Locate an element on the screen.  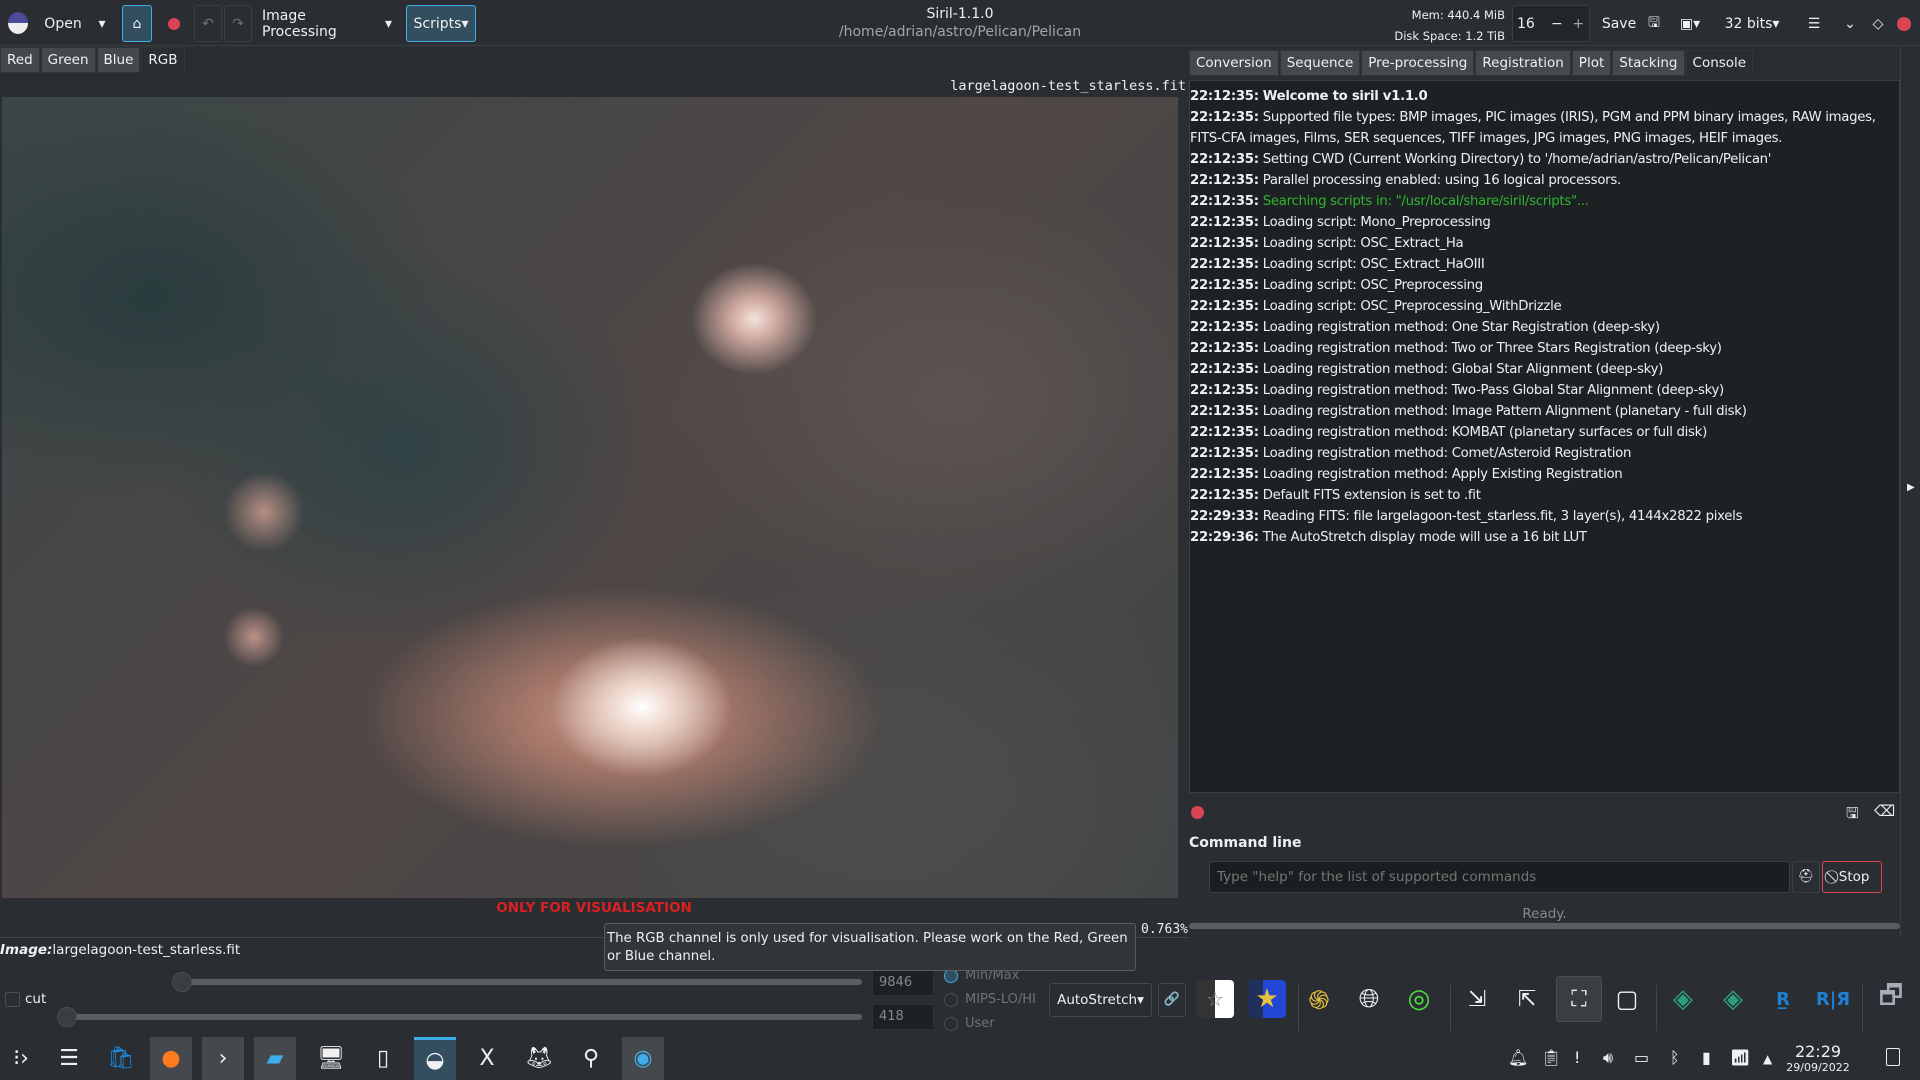
tab-registration: Registration is located at coordinates (1523, 63).